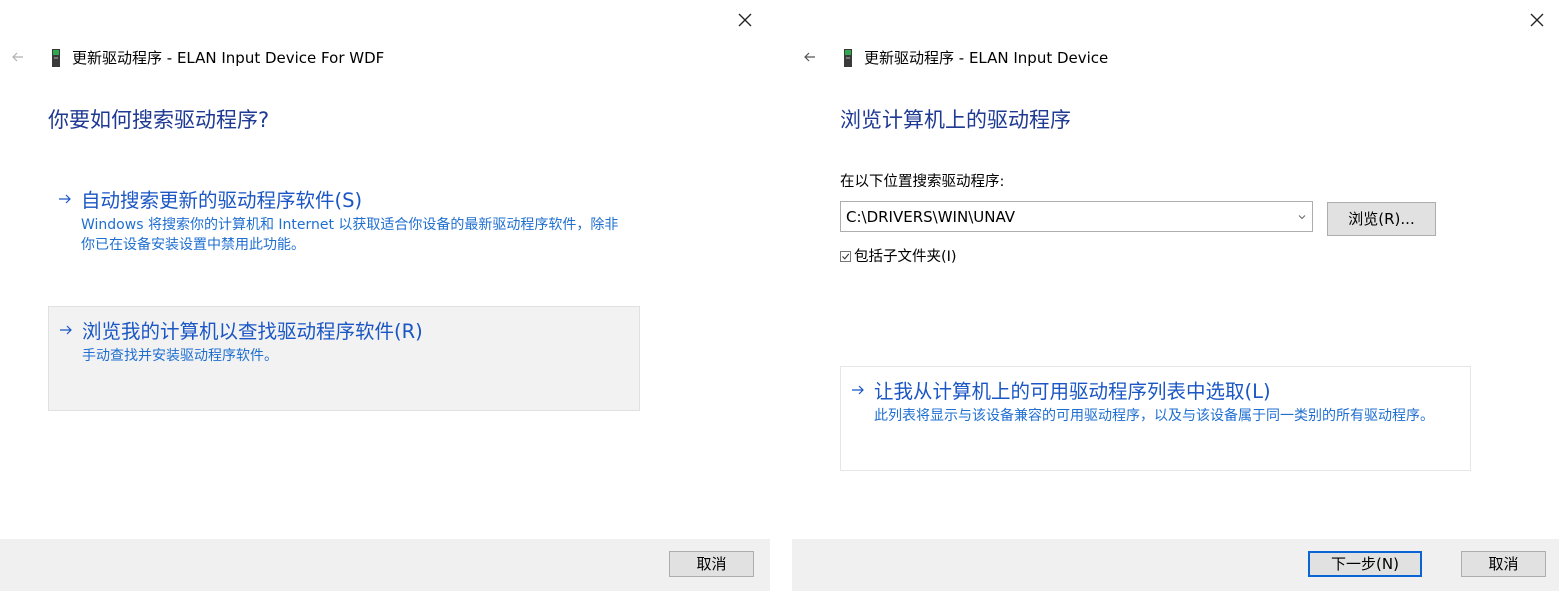  What do you see at coordinates (228, 58) in the screenshot?
I see `header-title: 更新驱动程序 - ELAN Input Device For WDF` at bounding box center [228, 58].